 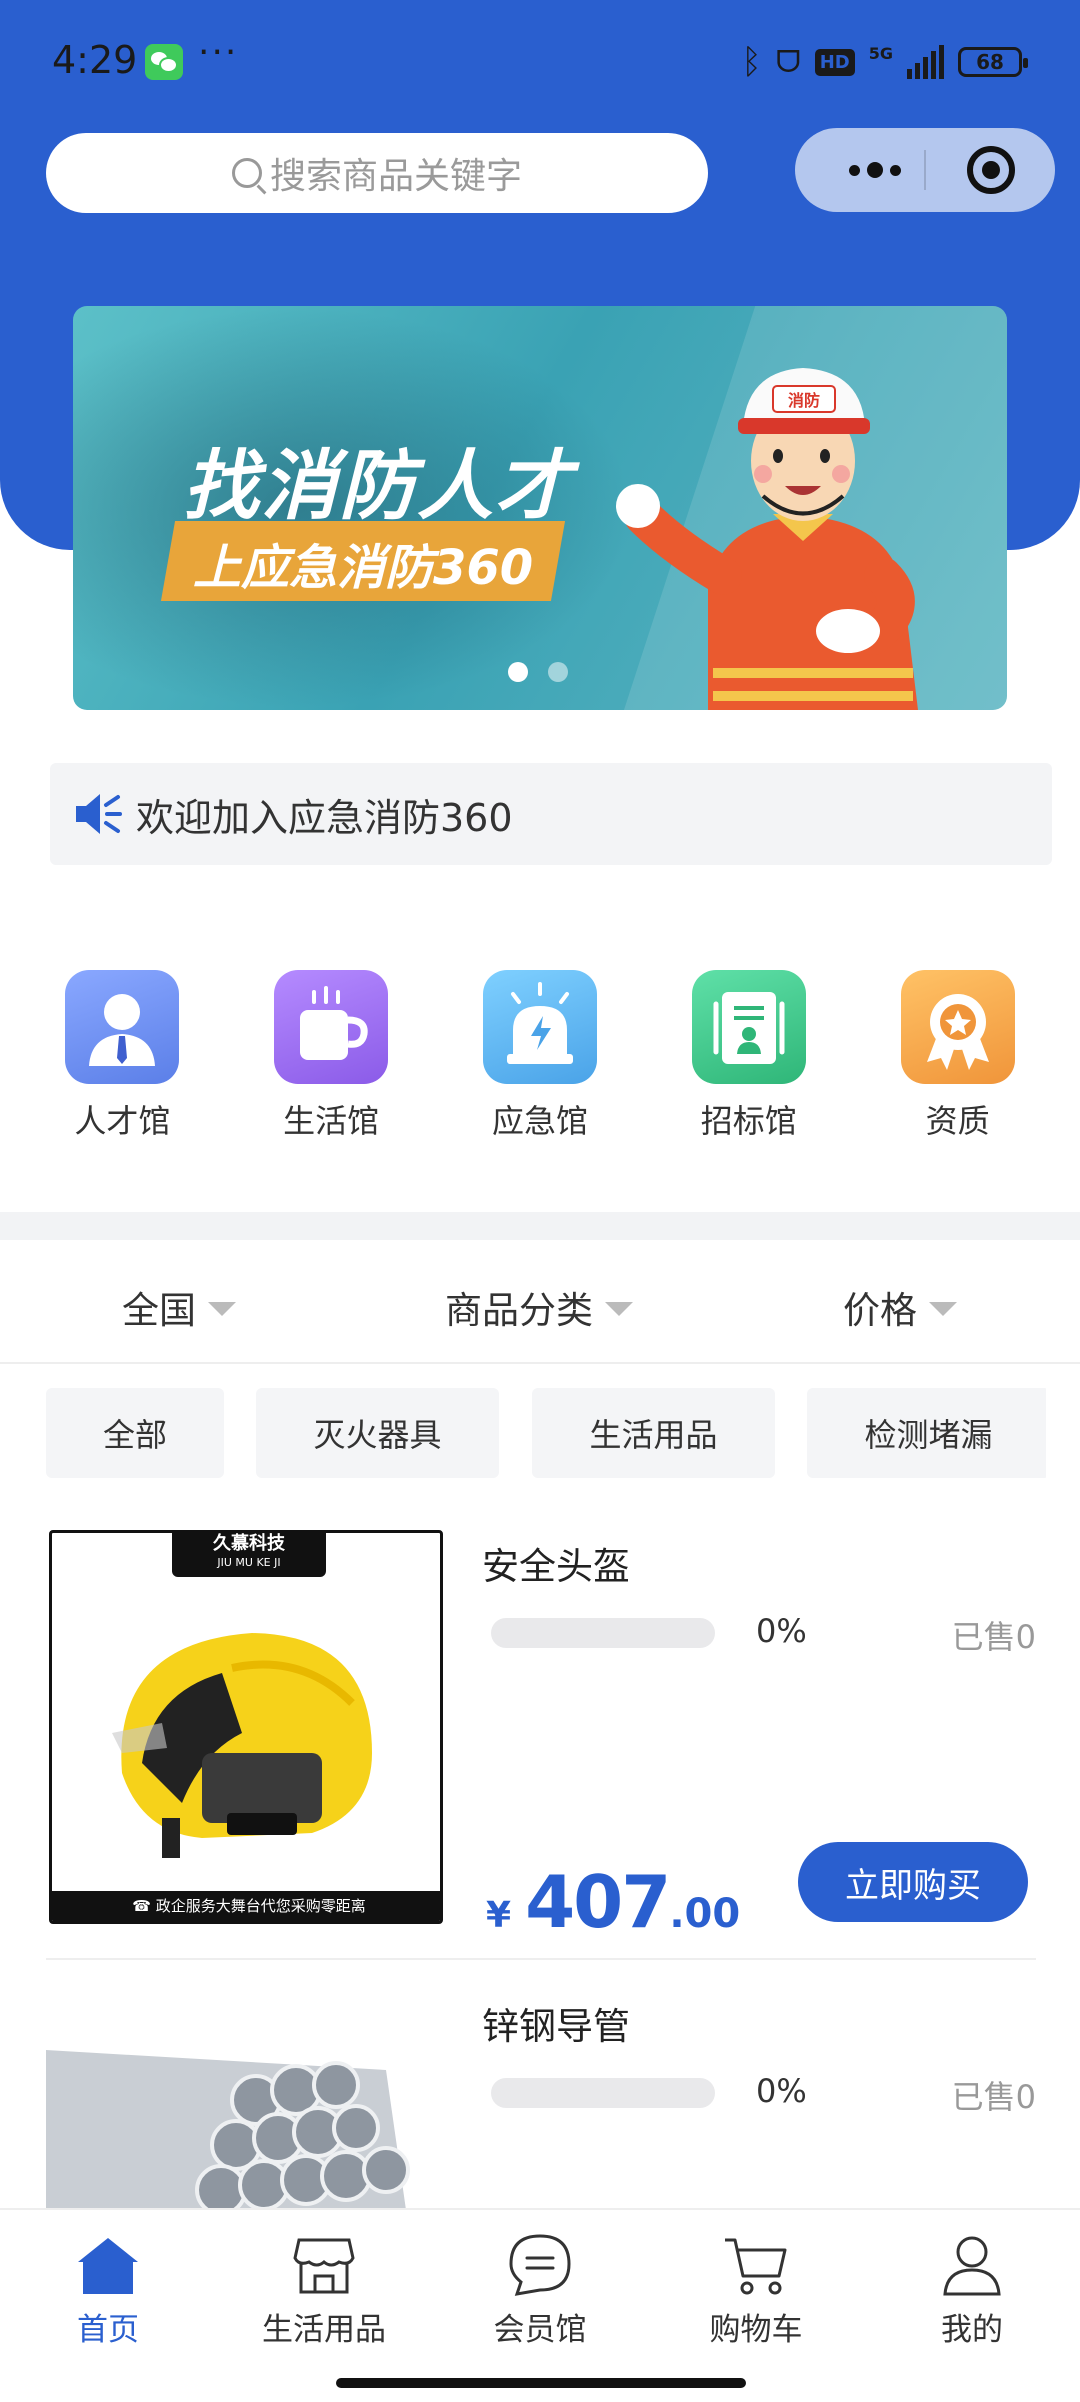 What do you see at coordinates (767, 539) in the screenshot?
I see `firefighter-cartoon-icon: 消防` at bounding box center [767, 539].